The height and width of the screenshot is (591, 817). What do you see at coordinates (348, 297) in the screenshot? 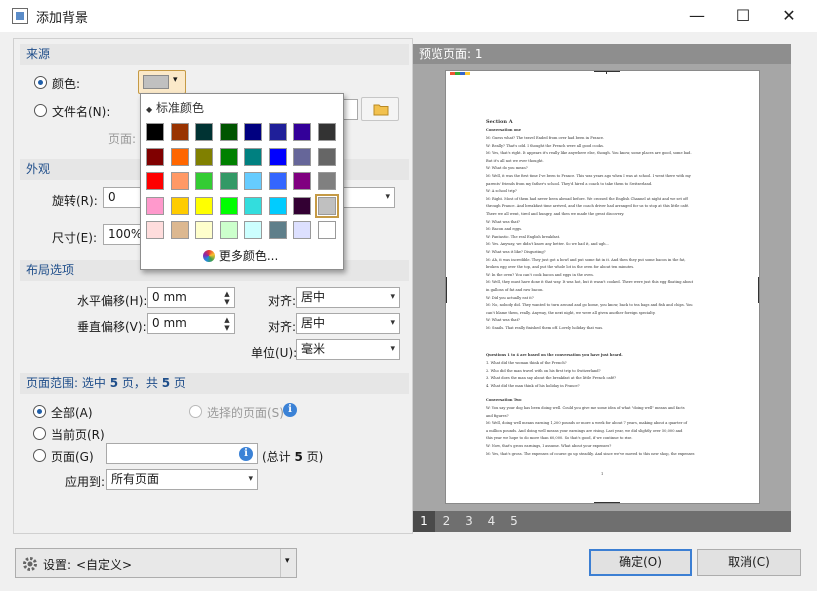
I see `h-align-select: 居中 ▾` at bounding box center [348, 297].